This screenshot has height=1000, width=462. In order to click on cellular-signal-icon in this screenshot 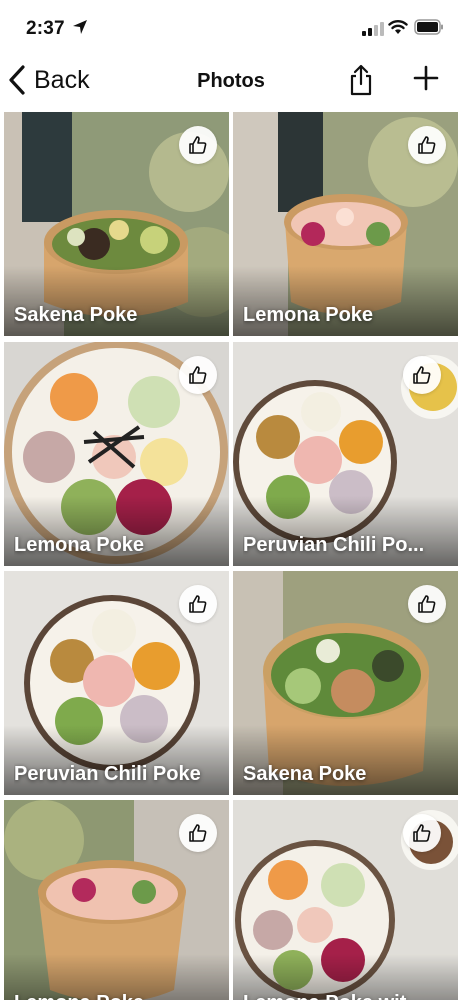, I will do `click(373, 29)`.